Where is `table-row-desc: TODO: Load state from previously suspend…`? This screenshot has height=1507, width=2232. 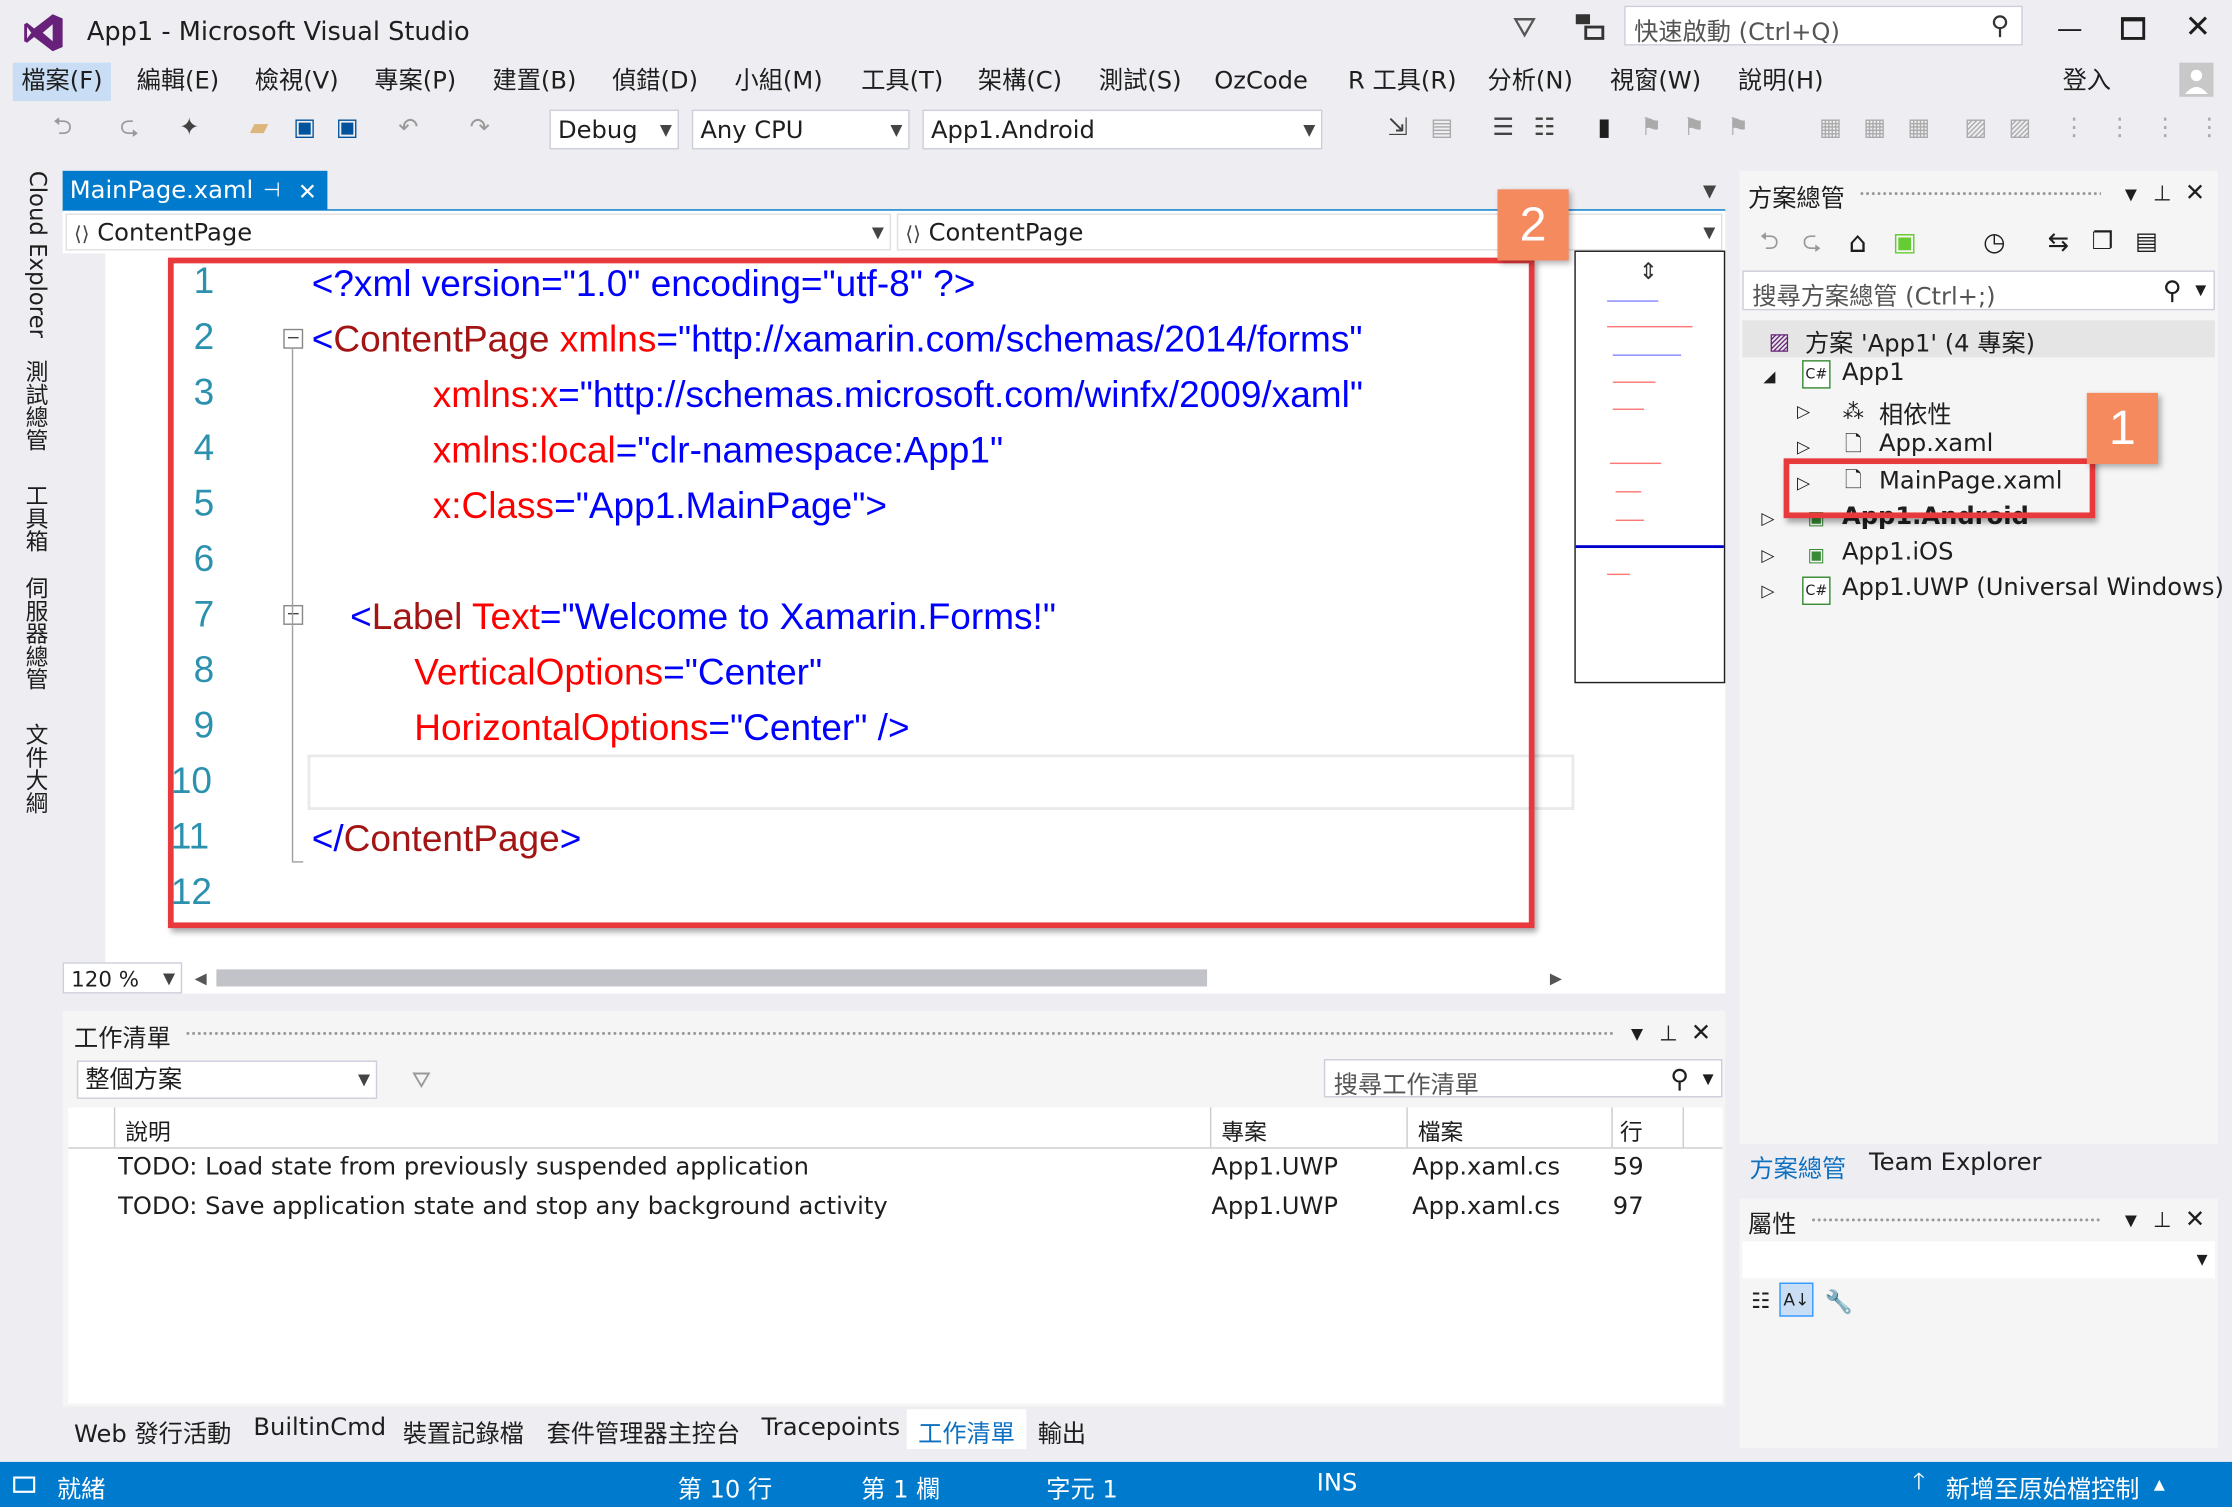 table-row-desc: TODO: Load state from previously suspend… is located at coordinates (463, 1167).